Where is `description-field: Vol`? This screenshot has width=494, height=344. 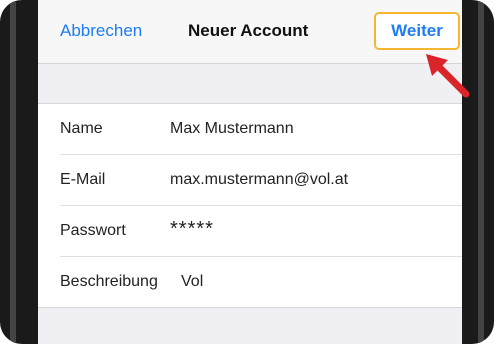
description-field: Vol is located at coordinates (192, 282).